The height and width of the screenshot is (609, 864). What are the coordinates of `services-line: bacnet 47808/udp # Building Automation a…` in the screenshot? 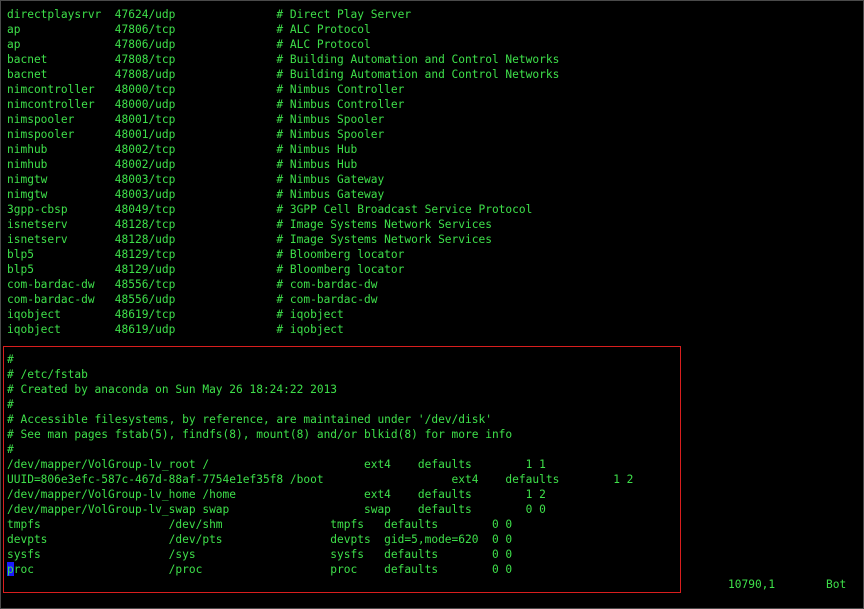 It's located at (283, 74).